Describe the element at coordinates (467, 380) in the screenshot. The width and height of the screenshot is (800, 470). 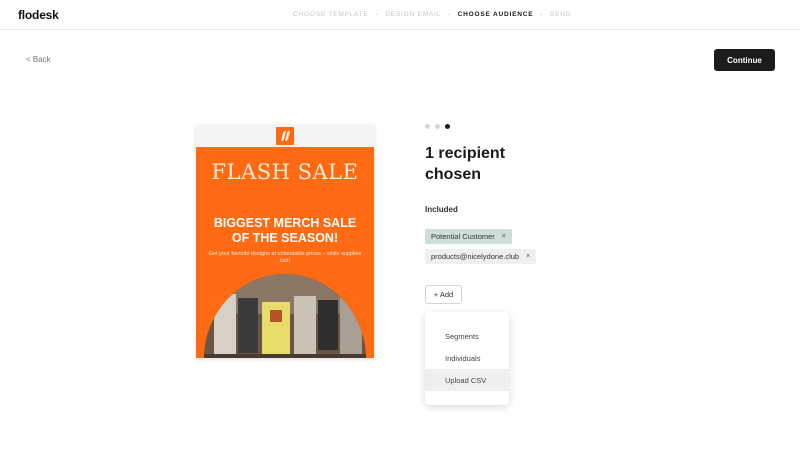
I see `menu-item-upload-csv: Upload CSV` at that location.